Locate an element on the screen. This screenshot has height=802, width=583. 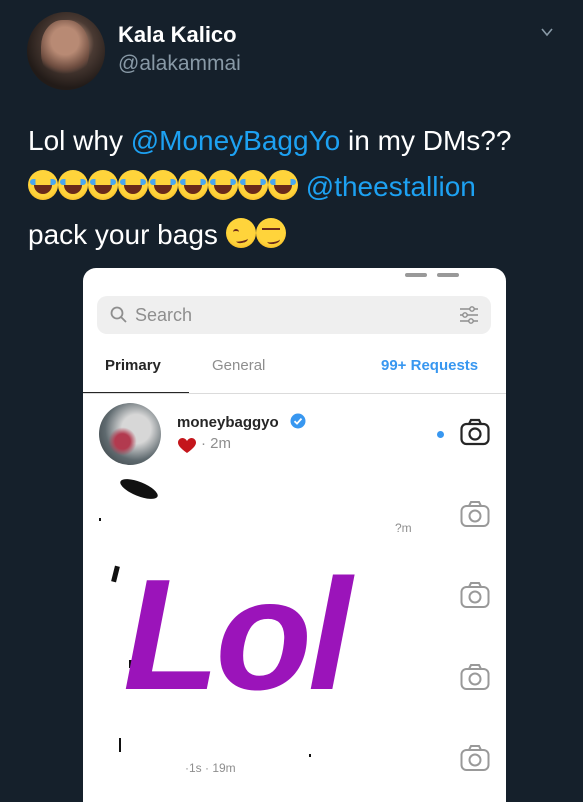
heart-icon is located at coordinates (187, 448).